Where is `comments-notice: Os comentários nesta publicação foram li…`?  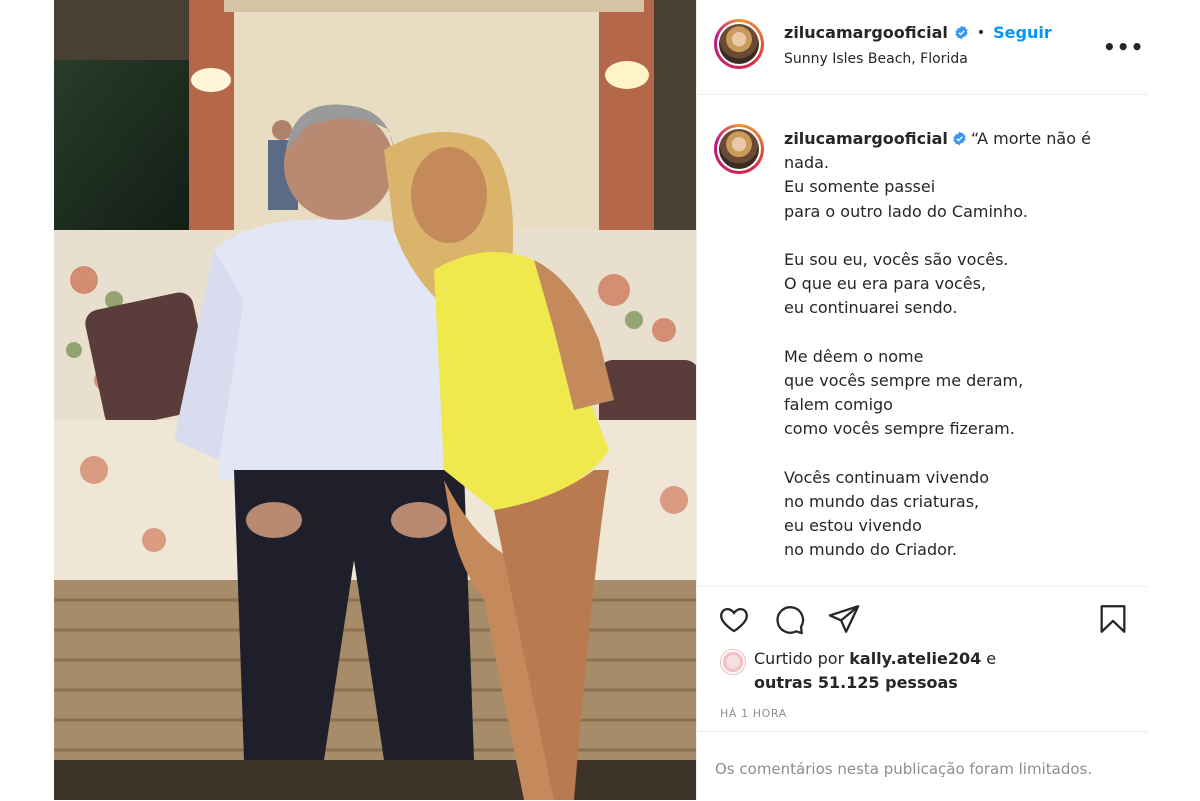 comments-notice: Os comentários nesta publicação foram li… is located at coordinates (922, 766).